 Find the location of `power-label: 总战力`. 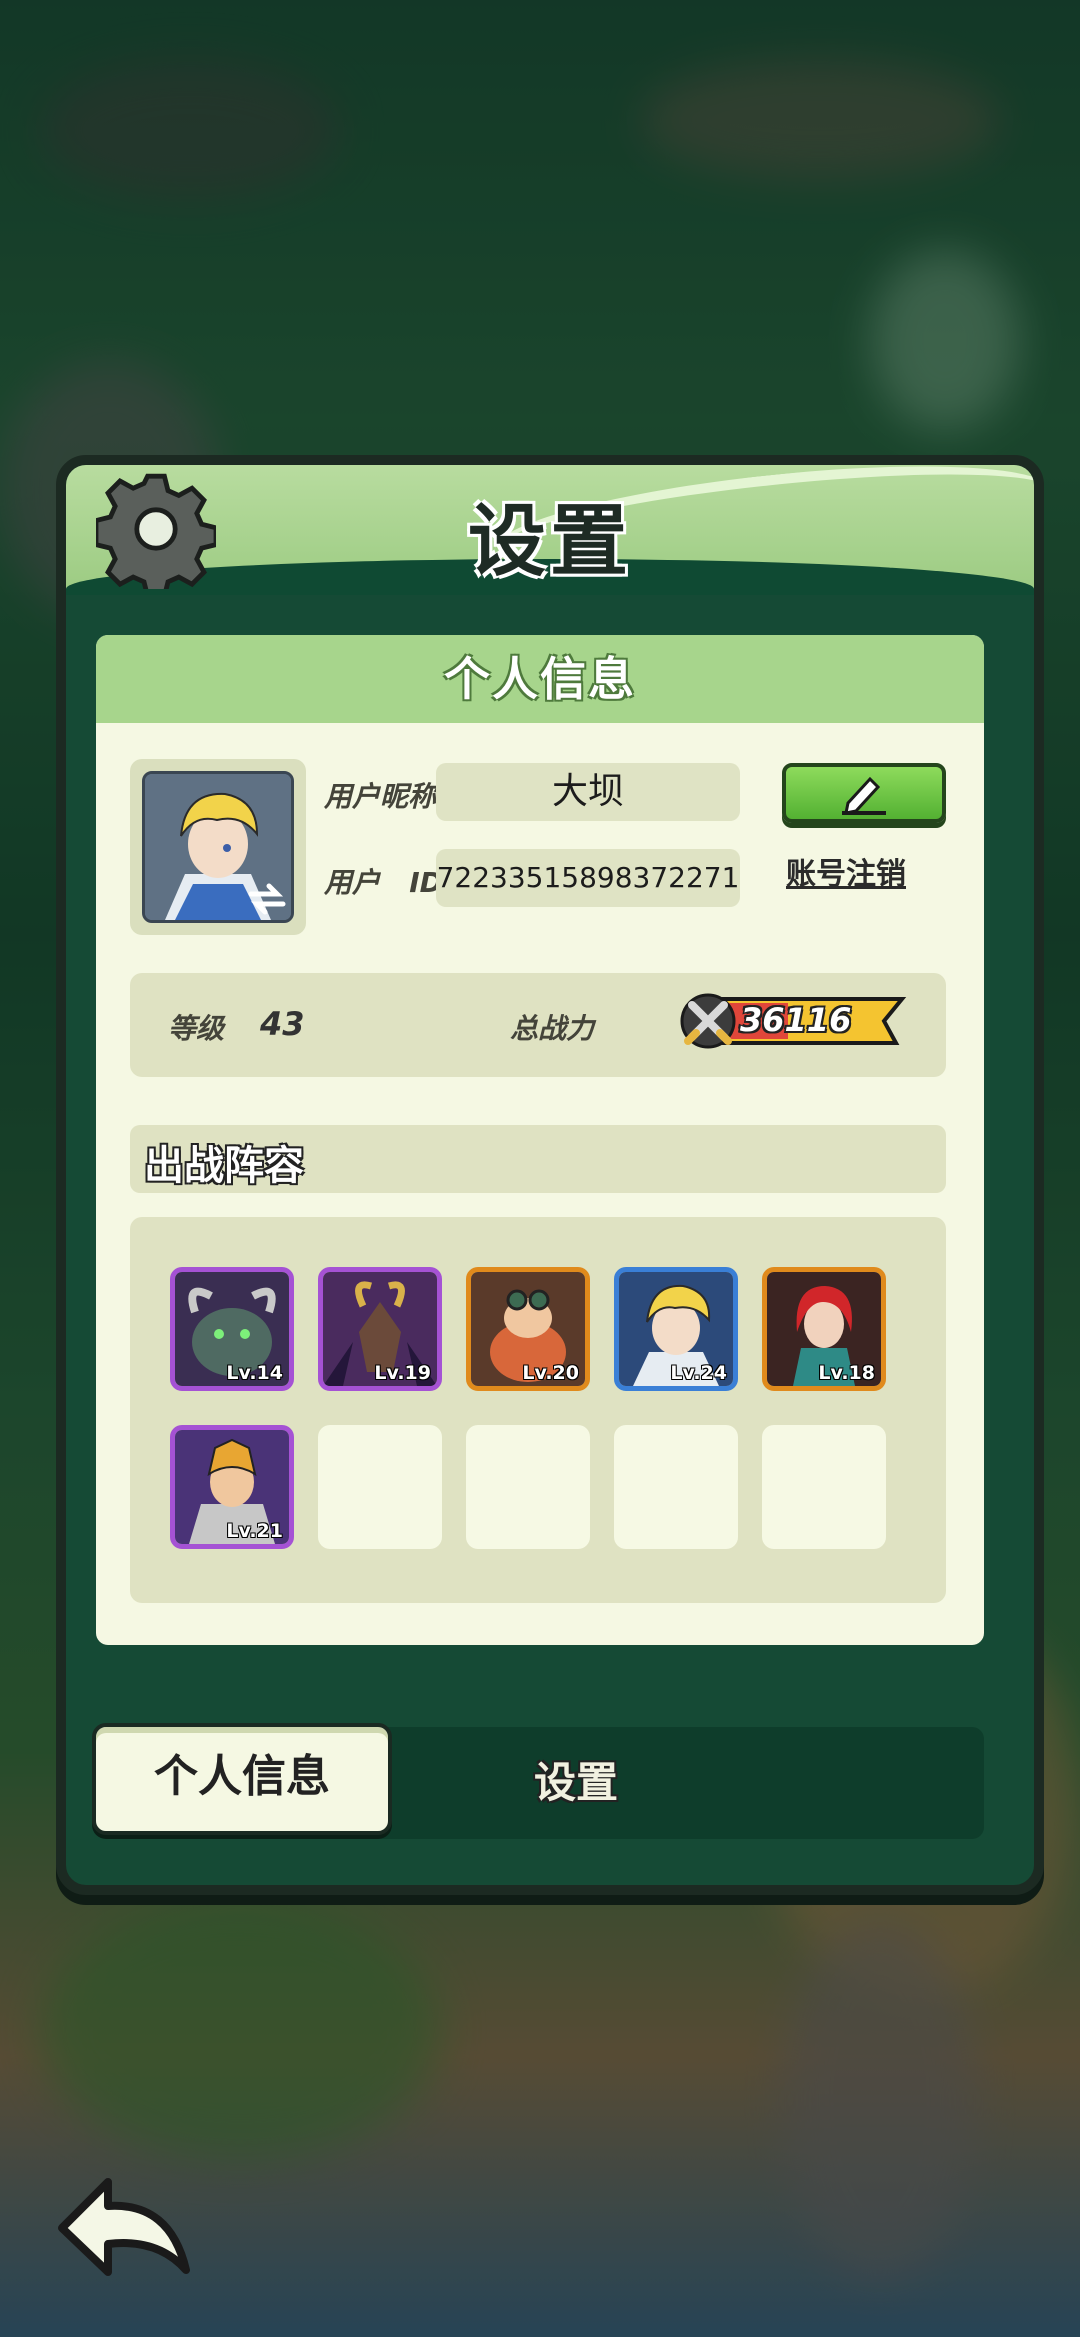

power-label: 总战力 is located at coordinates (552, 1028).